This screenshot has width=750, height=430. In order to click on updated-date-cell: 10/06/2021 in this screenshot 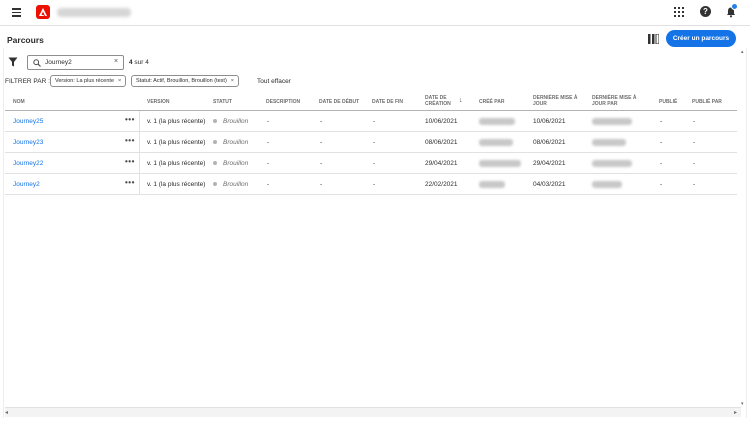, I will do `click(549, 121)`.